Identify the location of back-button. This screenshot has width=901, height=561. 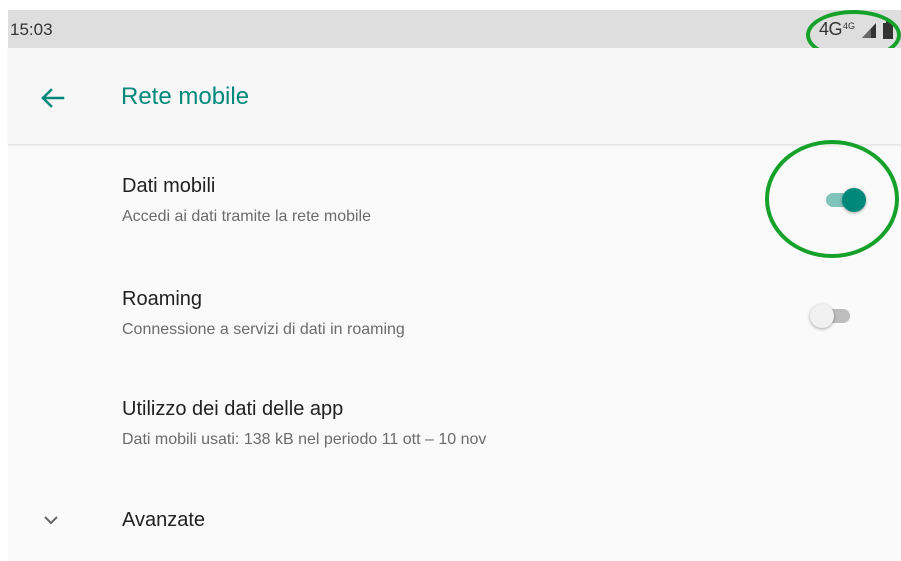
(52, 98).